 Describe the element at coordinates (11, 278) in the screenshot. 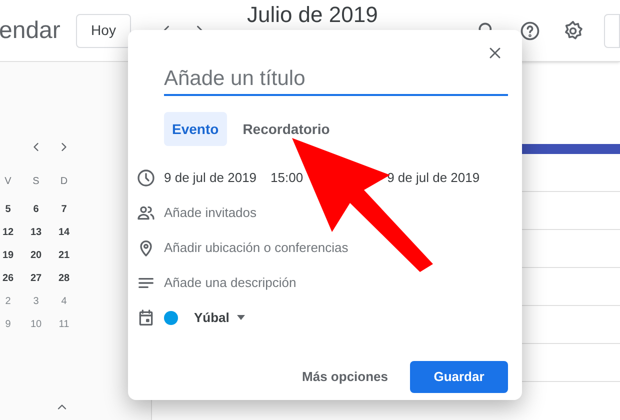

I see `calendar-day: 26` at that location.